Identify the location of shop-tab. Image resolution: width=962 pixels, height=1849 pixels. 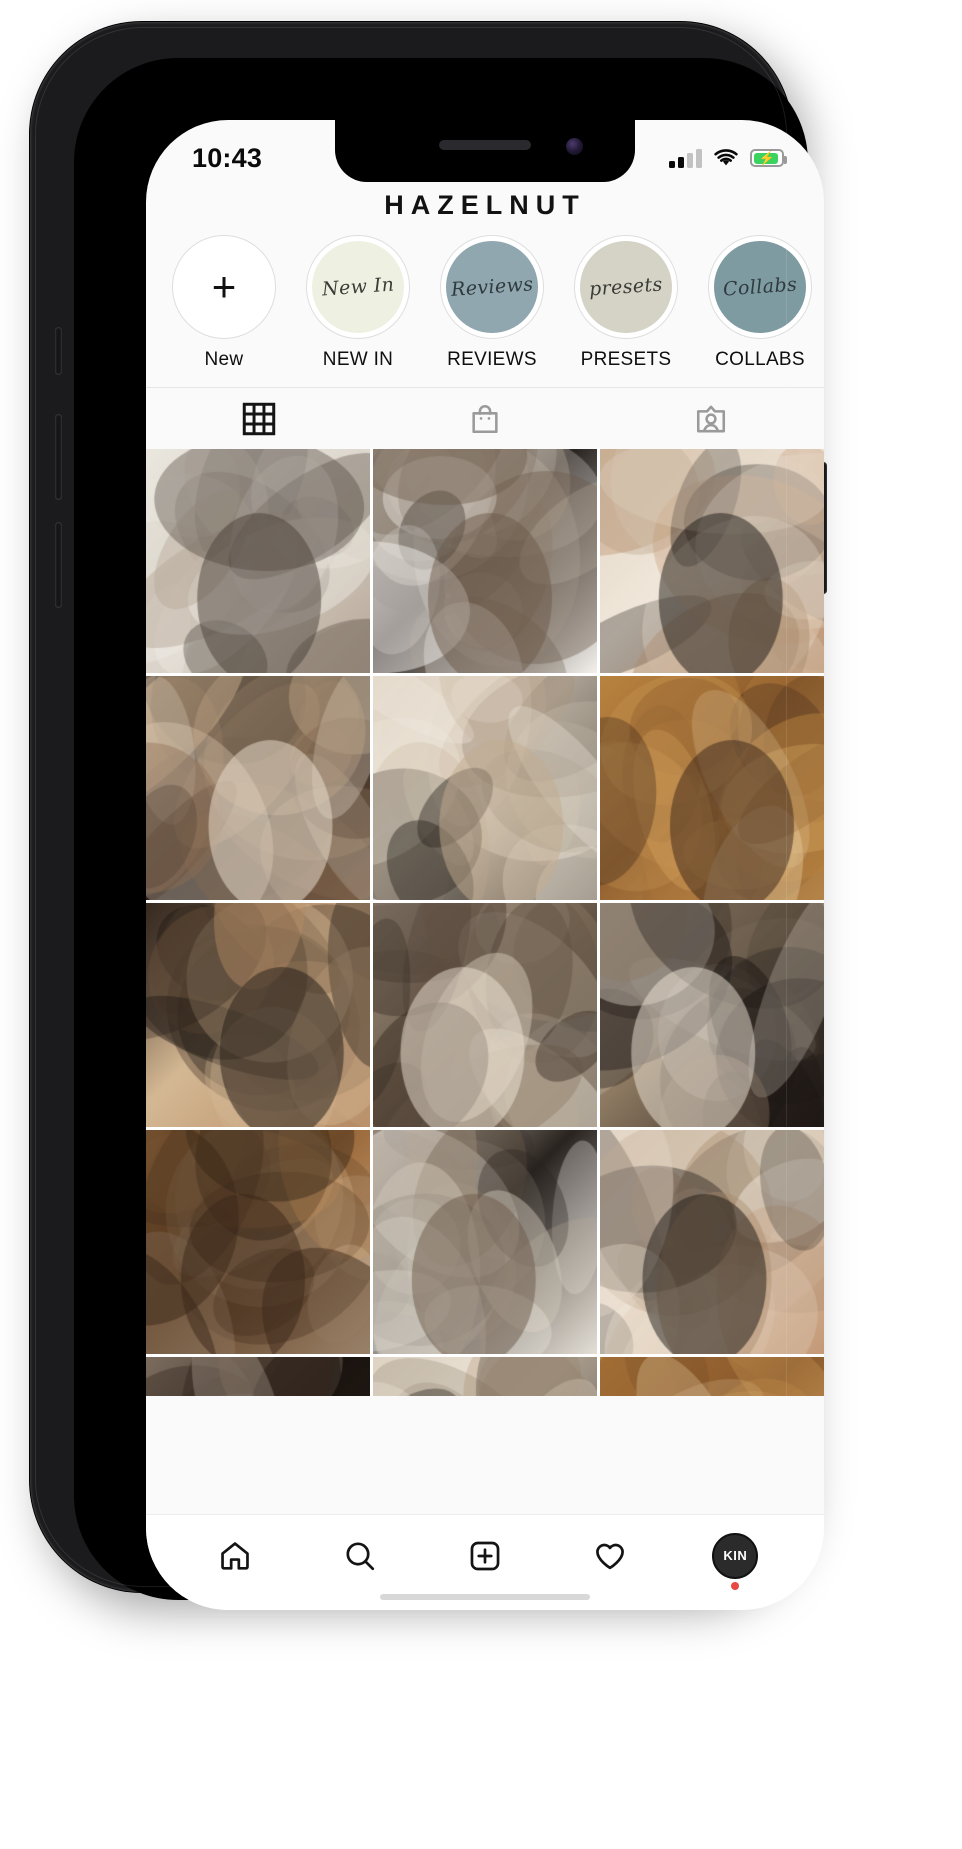
(485, 418).